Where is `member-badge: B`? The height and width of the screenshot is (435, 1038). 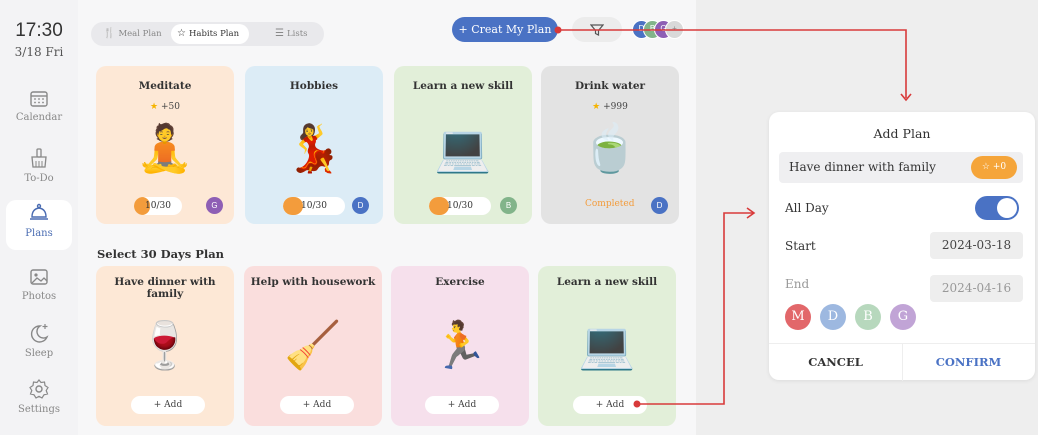
member-badge: B is located at coordinates (508, 205).